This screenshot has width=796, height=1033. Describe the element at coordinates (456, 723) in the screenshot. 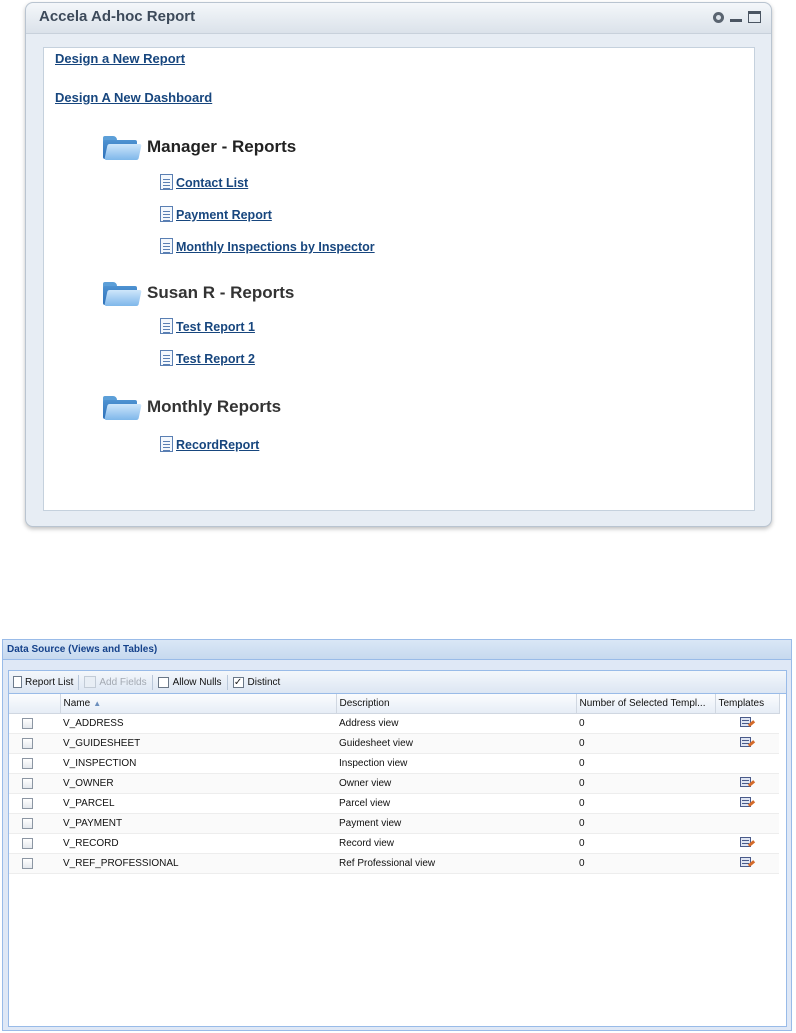

I see `cell-description: Address view` at that location.